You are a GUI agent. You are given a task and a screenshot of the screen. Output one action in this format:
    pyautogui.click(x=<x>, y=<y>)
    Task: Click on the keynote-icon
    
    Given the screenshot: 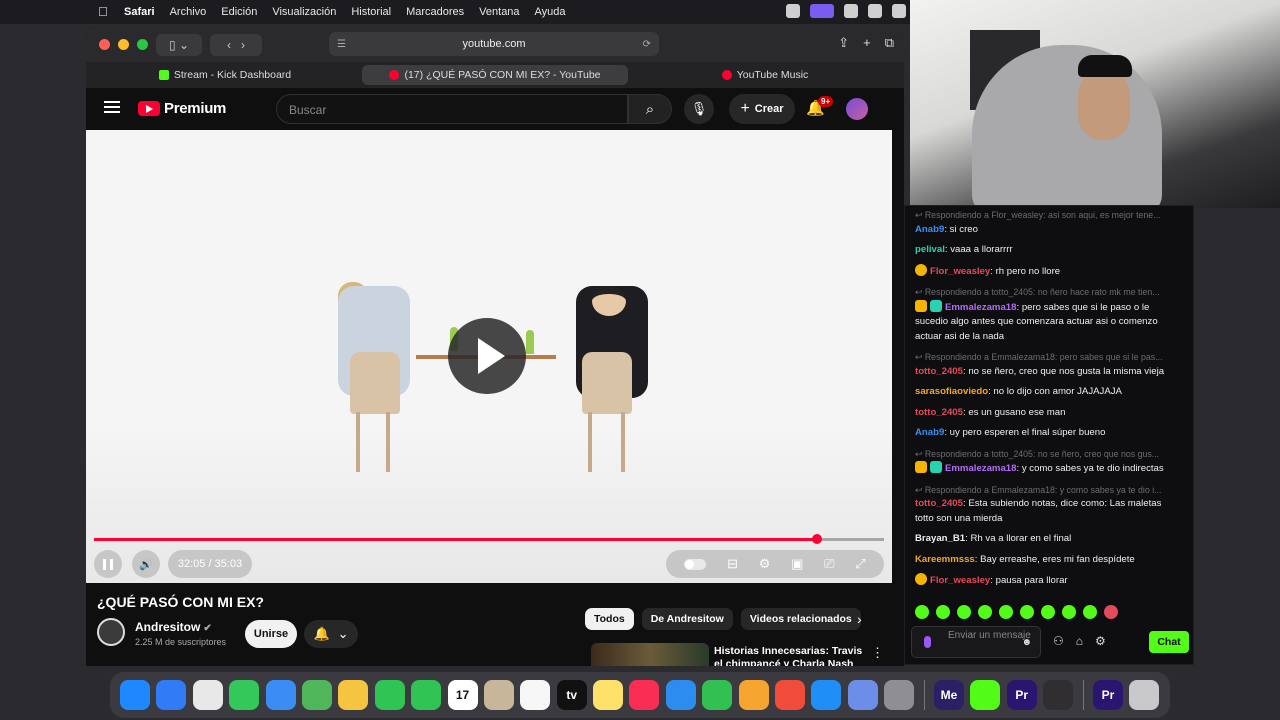 What is the action you would take?
    pyautogui.click(x=680, y=695)
    